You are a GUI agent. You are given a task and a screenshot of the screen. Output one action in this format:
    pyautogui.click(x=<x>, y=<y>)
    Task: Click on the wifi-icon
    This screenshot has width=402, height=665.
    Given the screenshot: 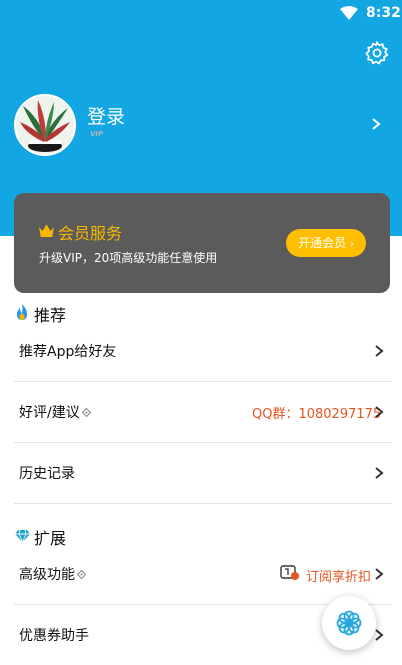 What is the action you would take?
    pyautogui.click(x=349, y=14)
    